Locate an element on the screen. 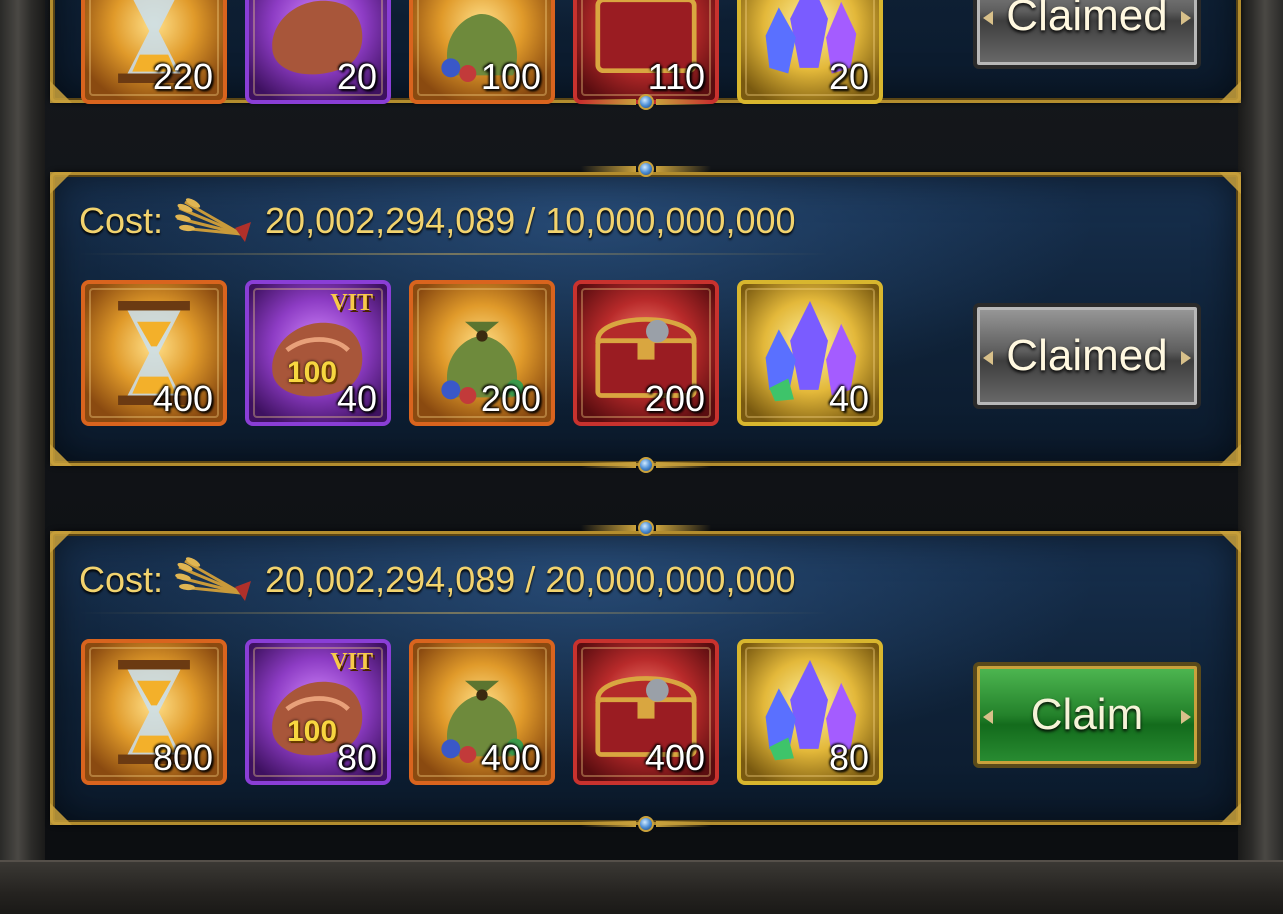 This screenshot has height=914, width=1283. claim-button: Claim is located at coordinates (1087, 715).